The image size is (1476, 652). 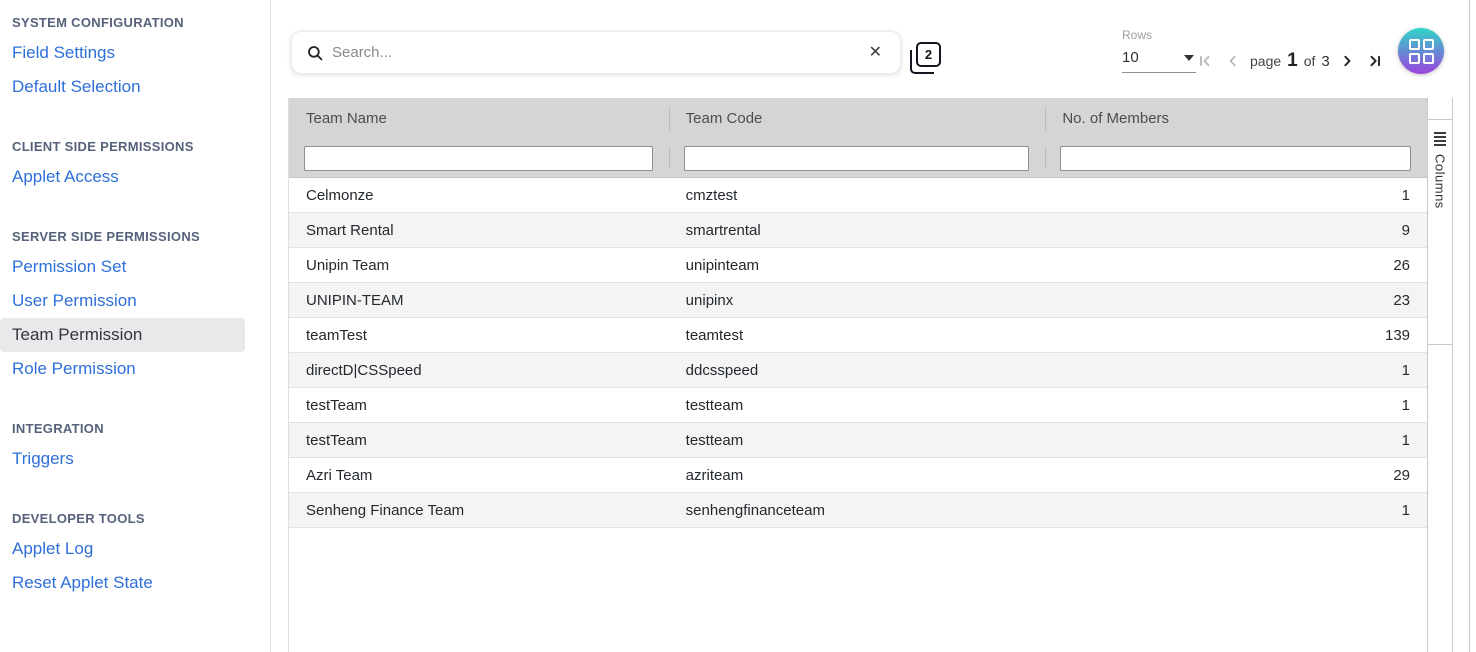 I want to click on apps-grid-button, so click(x=1421, y=51).